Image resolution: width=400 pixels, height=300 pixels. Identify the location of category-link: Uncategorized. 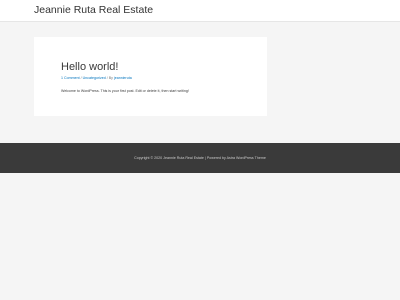
(94, 78).